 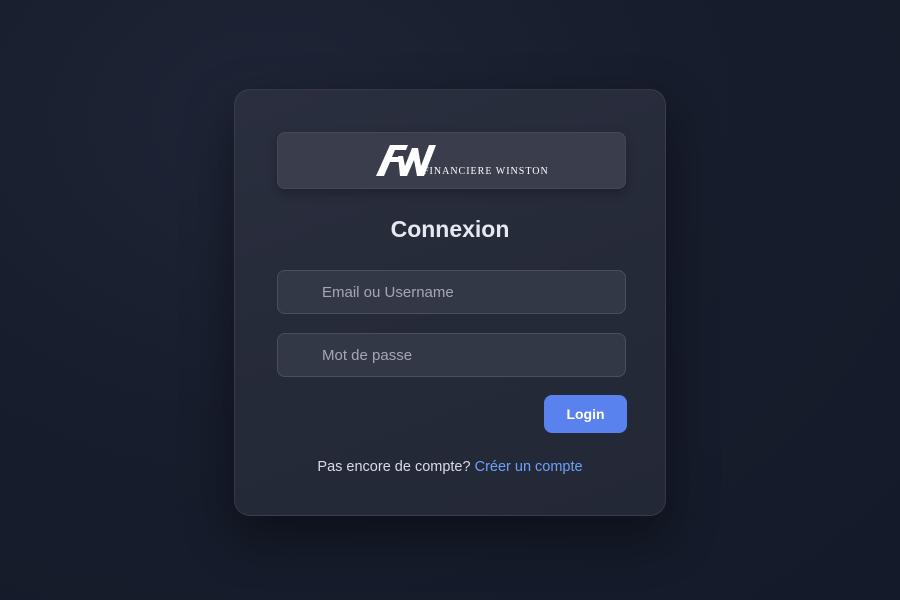 What do you see at coordinates (486, 171) in the screenshot?
I see `logo-wordmark: FINANCIERE WINSTON` at bounding box center [486, 171].